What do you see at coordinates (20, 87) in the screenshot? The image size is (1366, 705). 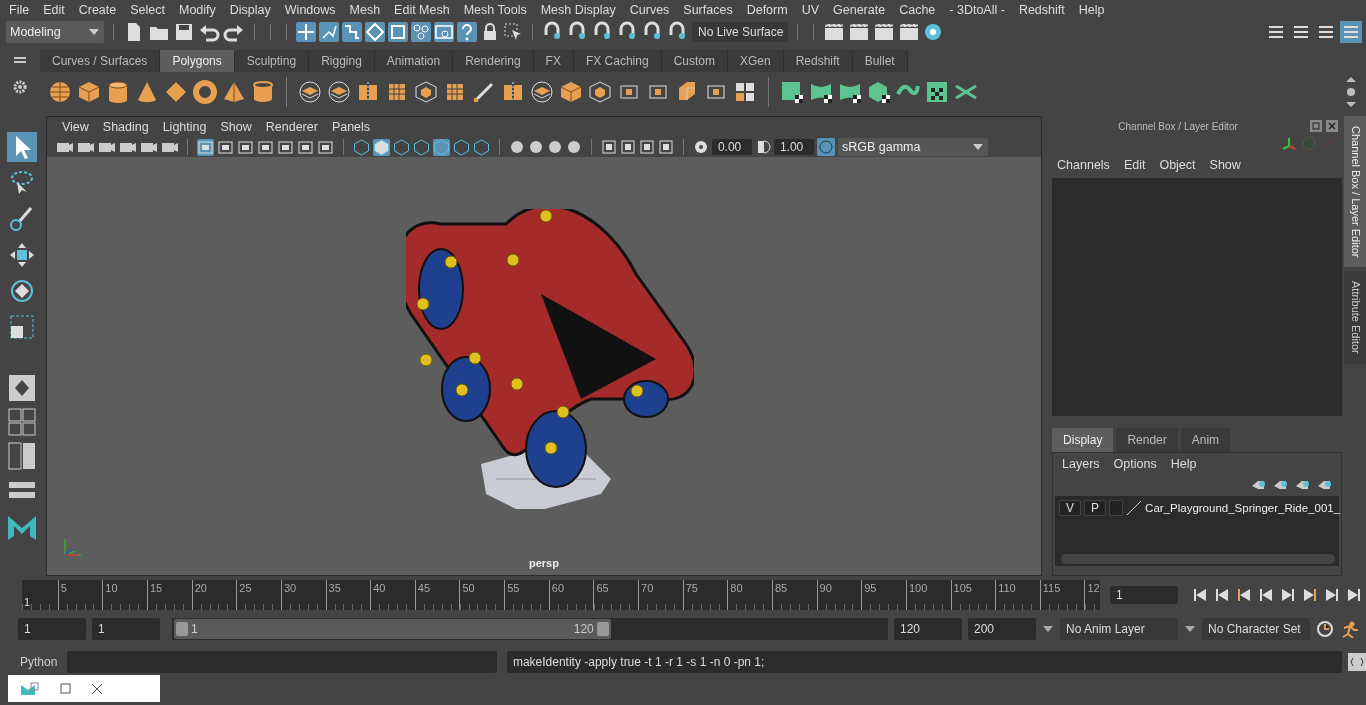 I see `settings-icon` at bounding box center [20, 87].